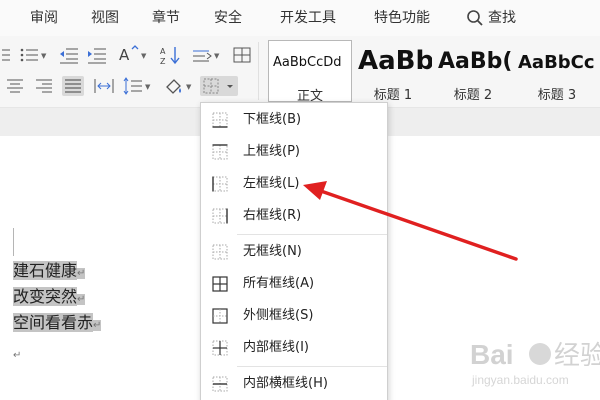 Image resolution: width=600 pixels, height=400 pixels. I want to click on style-heading-3-label: 标题 3, so click(557, 95).